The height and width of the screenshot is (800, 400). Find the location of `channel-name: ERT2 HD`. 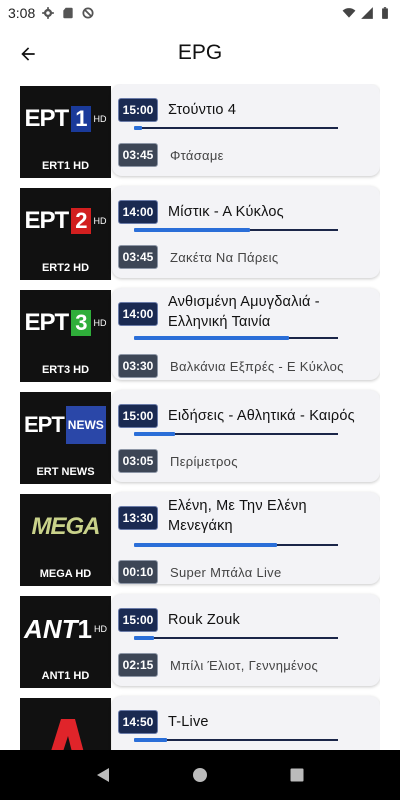

channel-name: ERT2 HD is located at coordinates (65, 268).